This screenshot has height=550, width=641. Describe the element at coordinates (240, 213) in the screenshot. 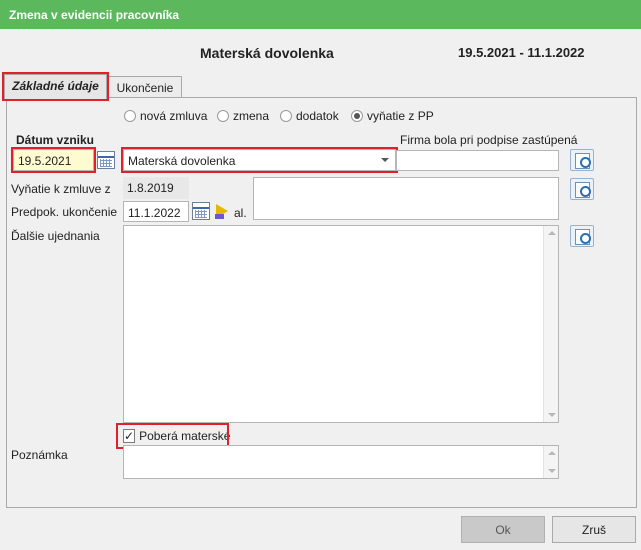

I see `al-label: al.` at that location.